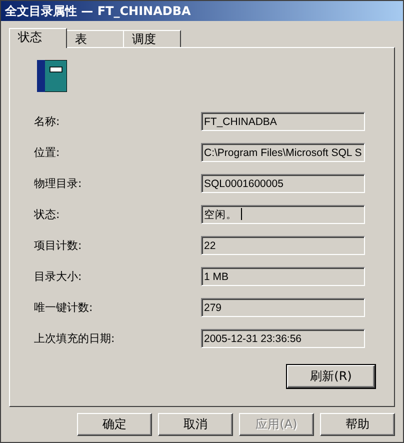 The image size is (404, 443). Describe the element at coordinates (98, 11) in the screenshot. I see `window-title: 全文目录属性 — FT_CHINADBA` at that location.